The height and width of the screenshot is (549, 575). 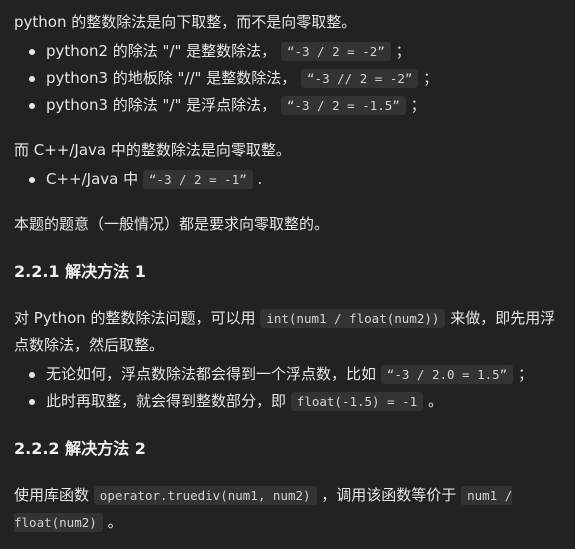 I want to click on list-item: 此时再取整，就会得到整数部分，即 float(-1.5) = -1 。, so click(x=286, y=401).